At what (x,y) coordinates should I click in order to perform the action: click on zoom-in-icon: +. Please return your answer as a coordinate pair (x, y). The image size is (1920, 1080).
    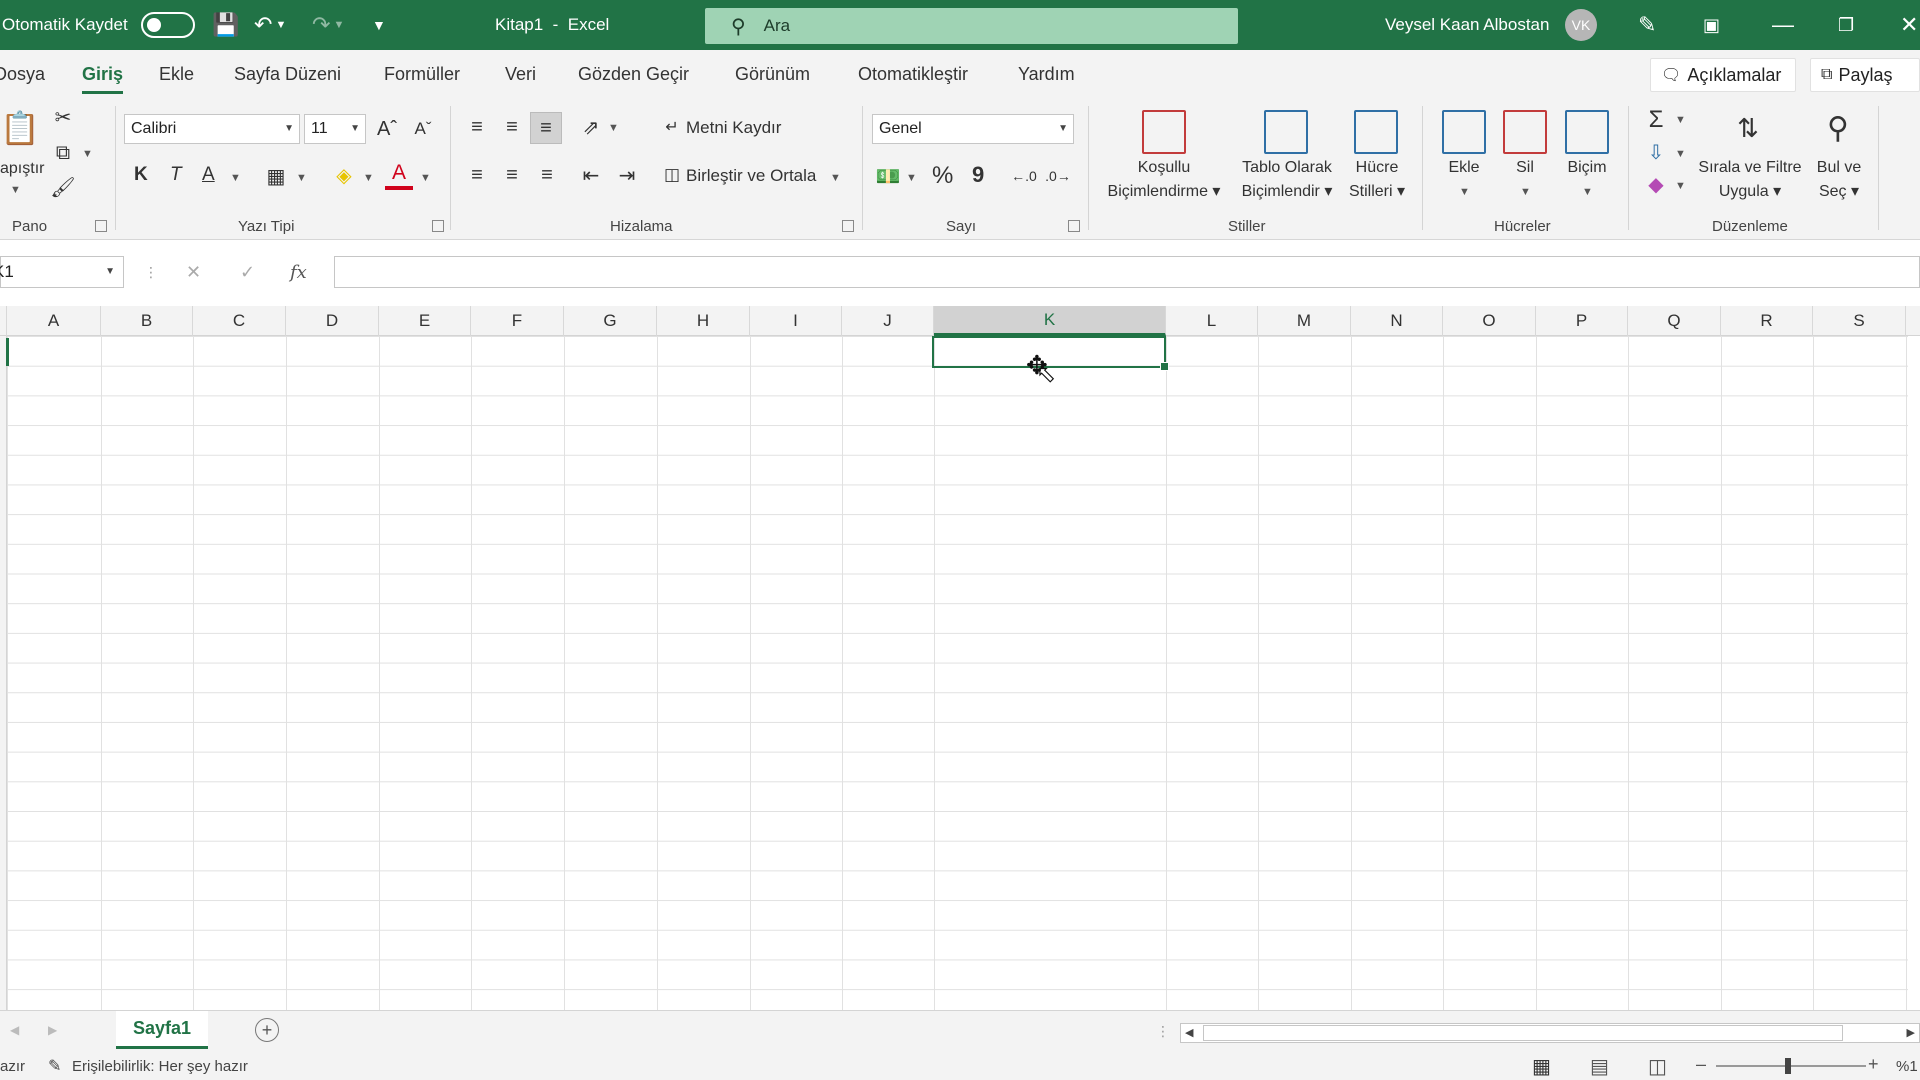
    Looking at the image, I should click on (1873, 1064).